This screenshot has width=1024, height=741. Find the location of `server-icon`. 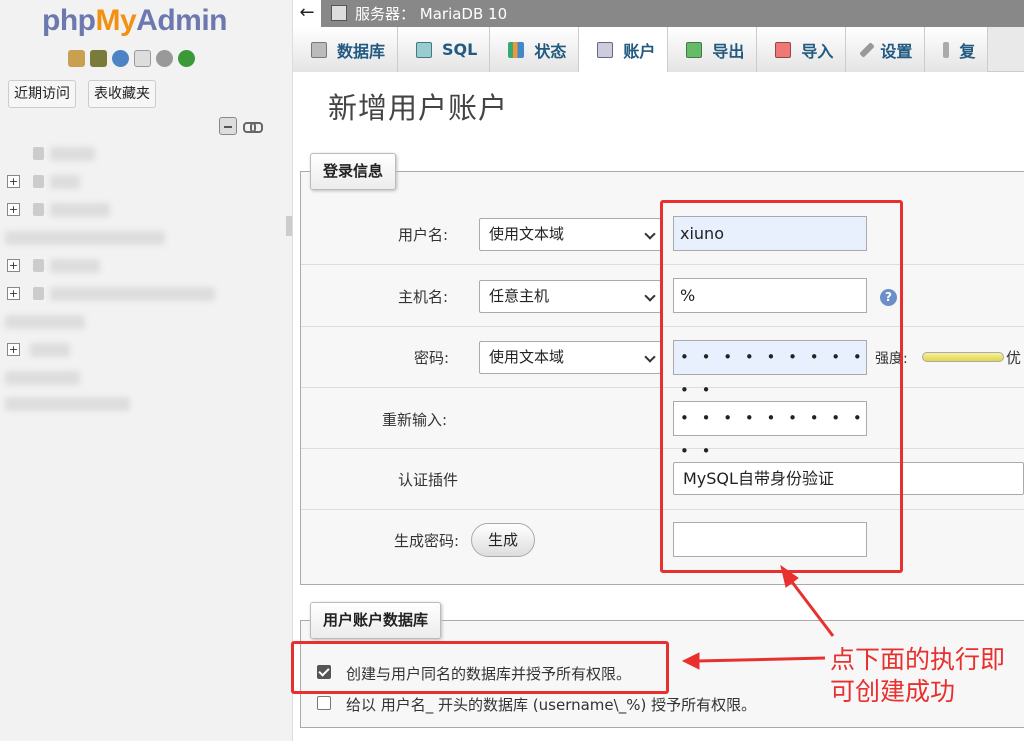

server-icon is located at coordinates (339, 13).